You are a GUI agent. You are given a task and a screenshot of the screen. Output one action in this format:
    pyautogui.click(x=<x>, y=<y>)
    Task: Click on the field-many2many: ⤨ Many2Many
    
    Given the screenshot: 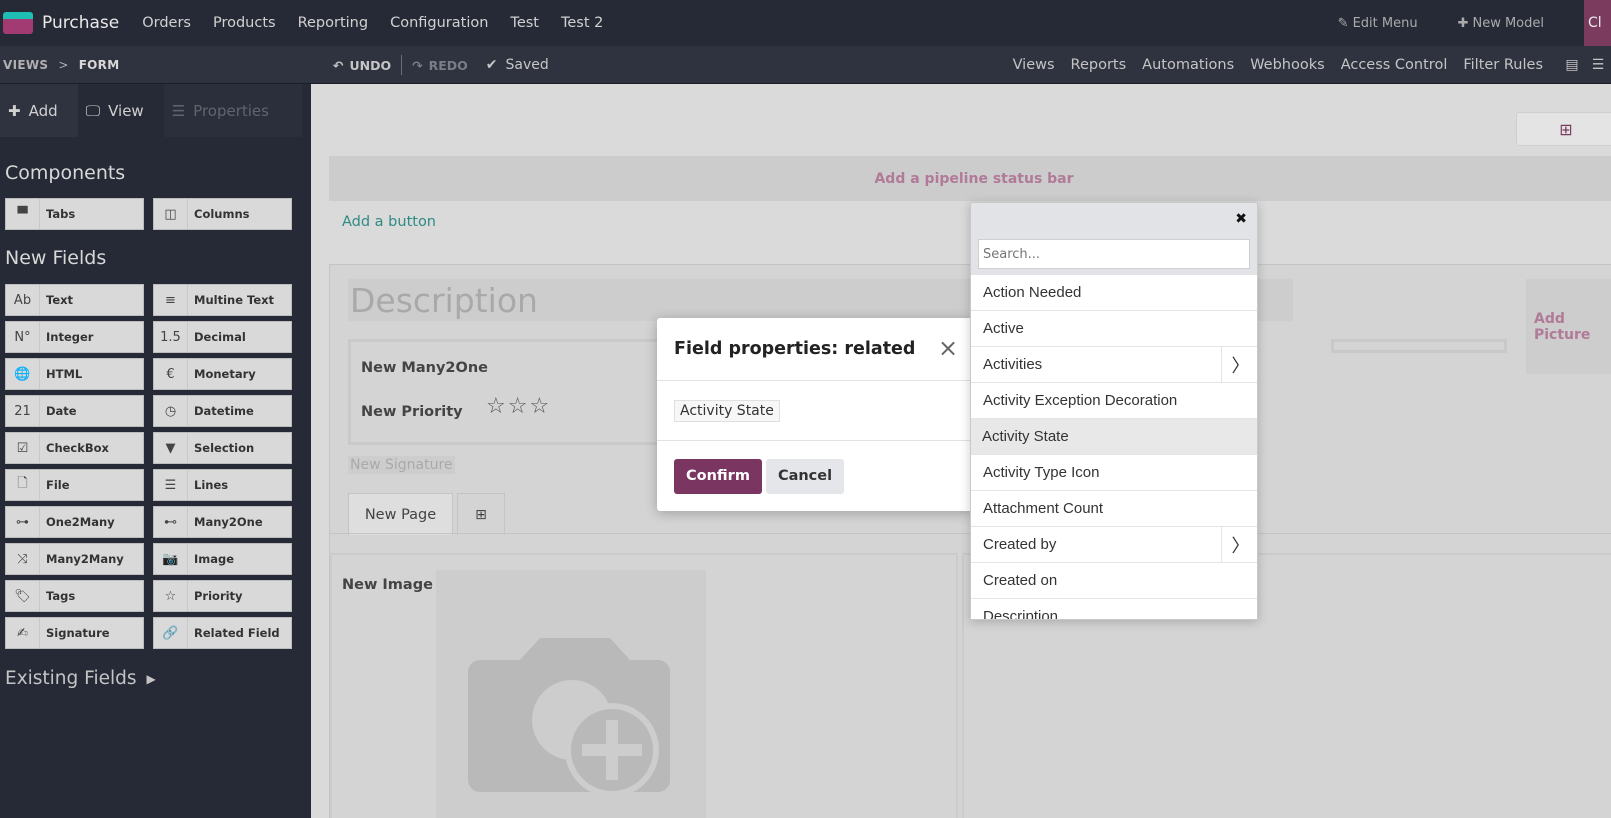 What is the action you would take?
    pyautogui.click(x=74, y=559)
    